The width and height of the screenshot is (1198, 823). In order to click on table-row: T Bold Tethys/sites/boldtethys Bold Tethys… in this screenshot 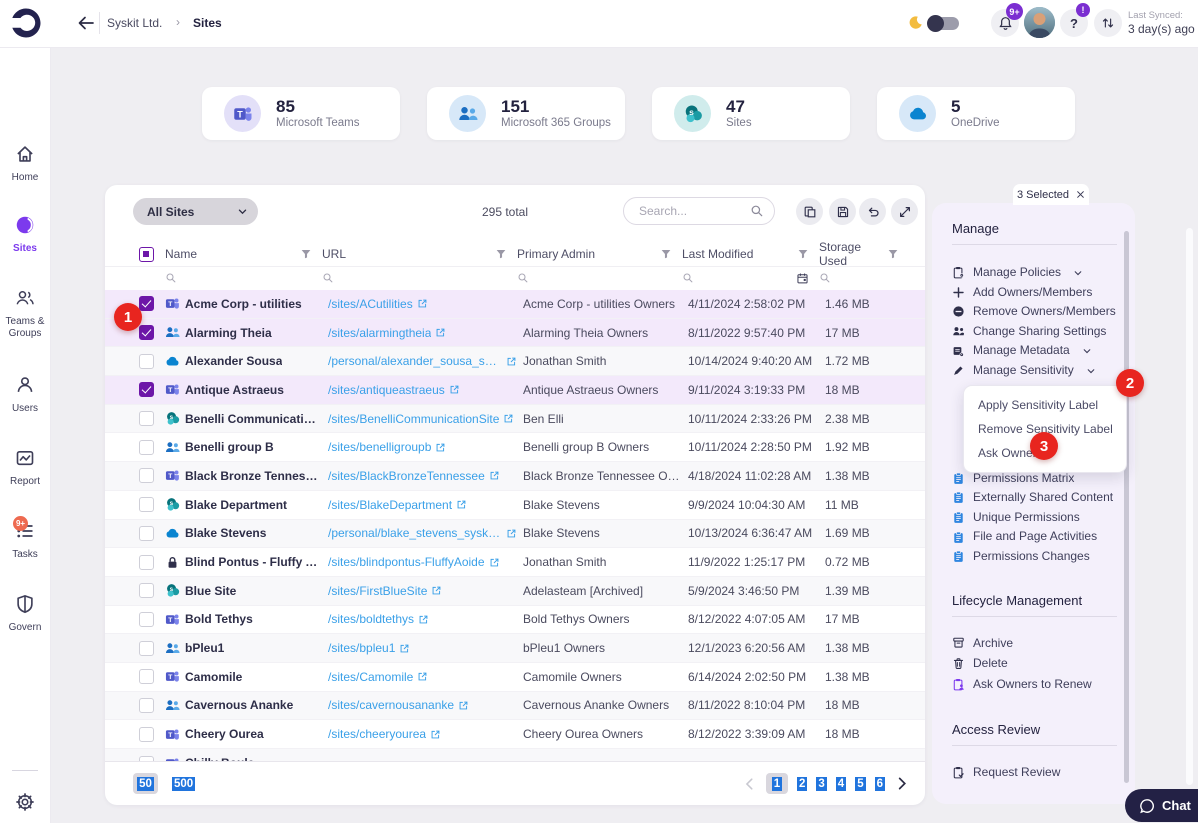, I will do `click(515, 620)`.